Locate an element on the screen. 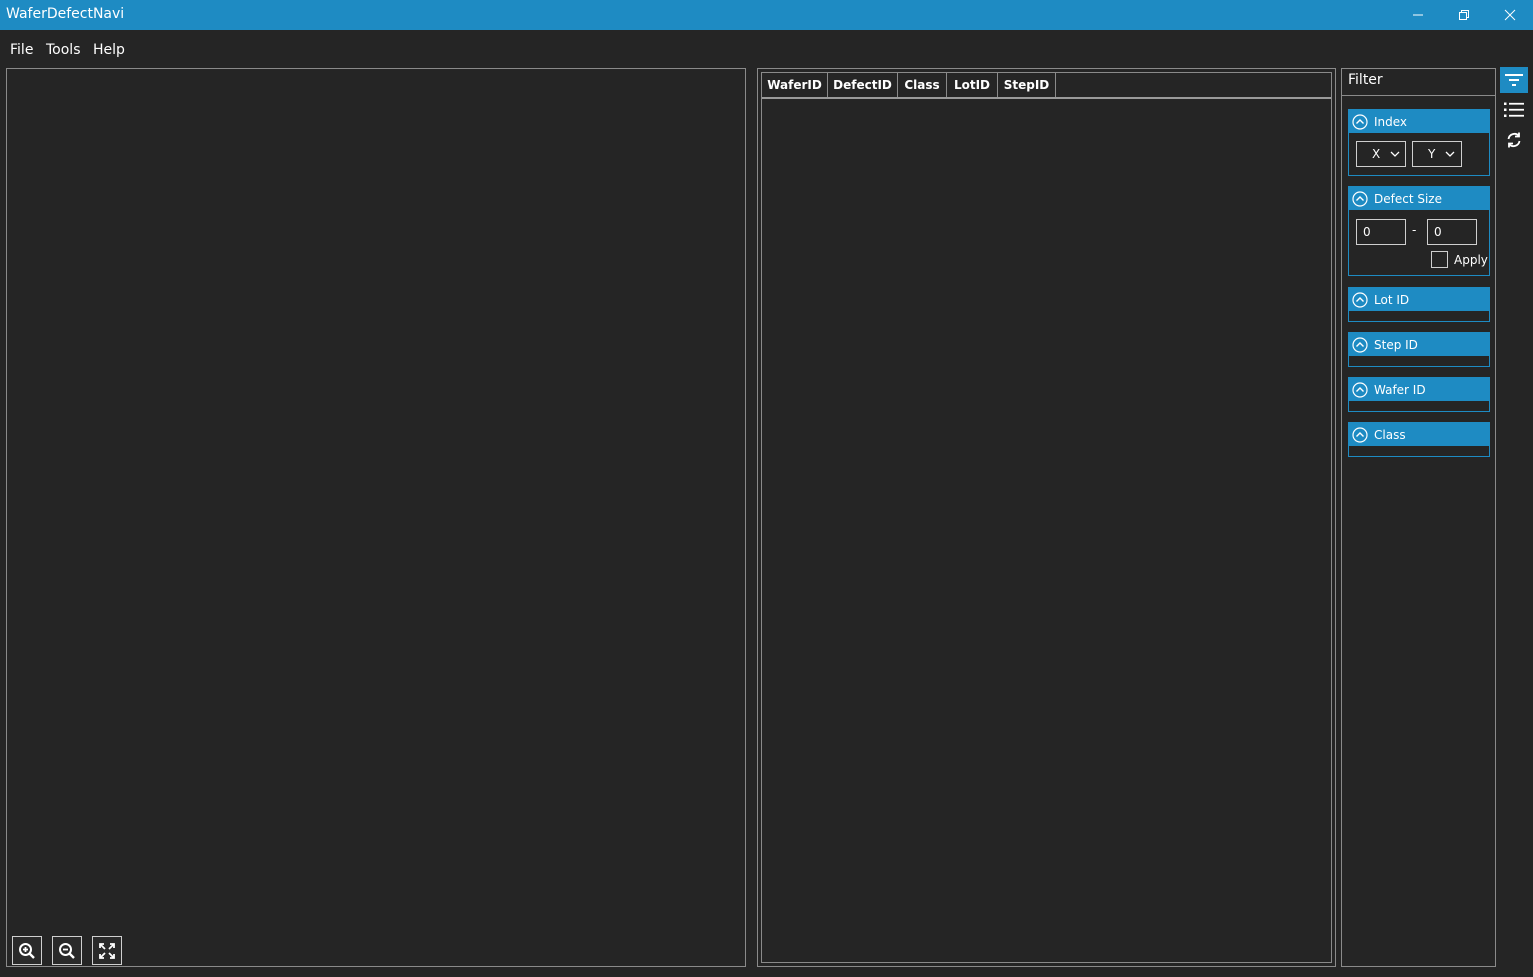  filter-group-defect-size-header: Defect Size is located at coordinates (1419, 198).